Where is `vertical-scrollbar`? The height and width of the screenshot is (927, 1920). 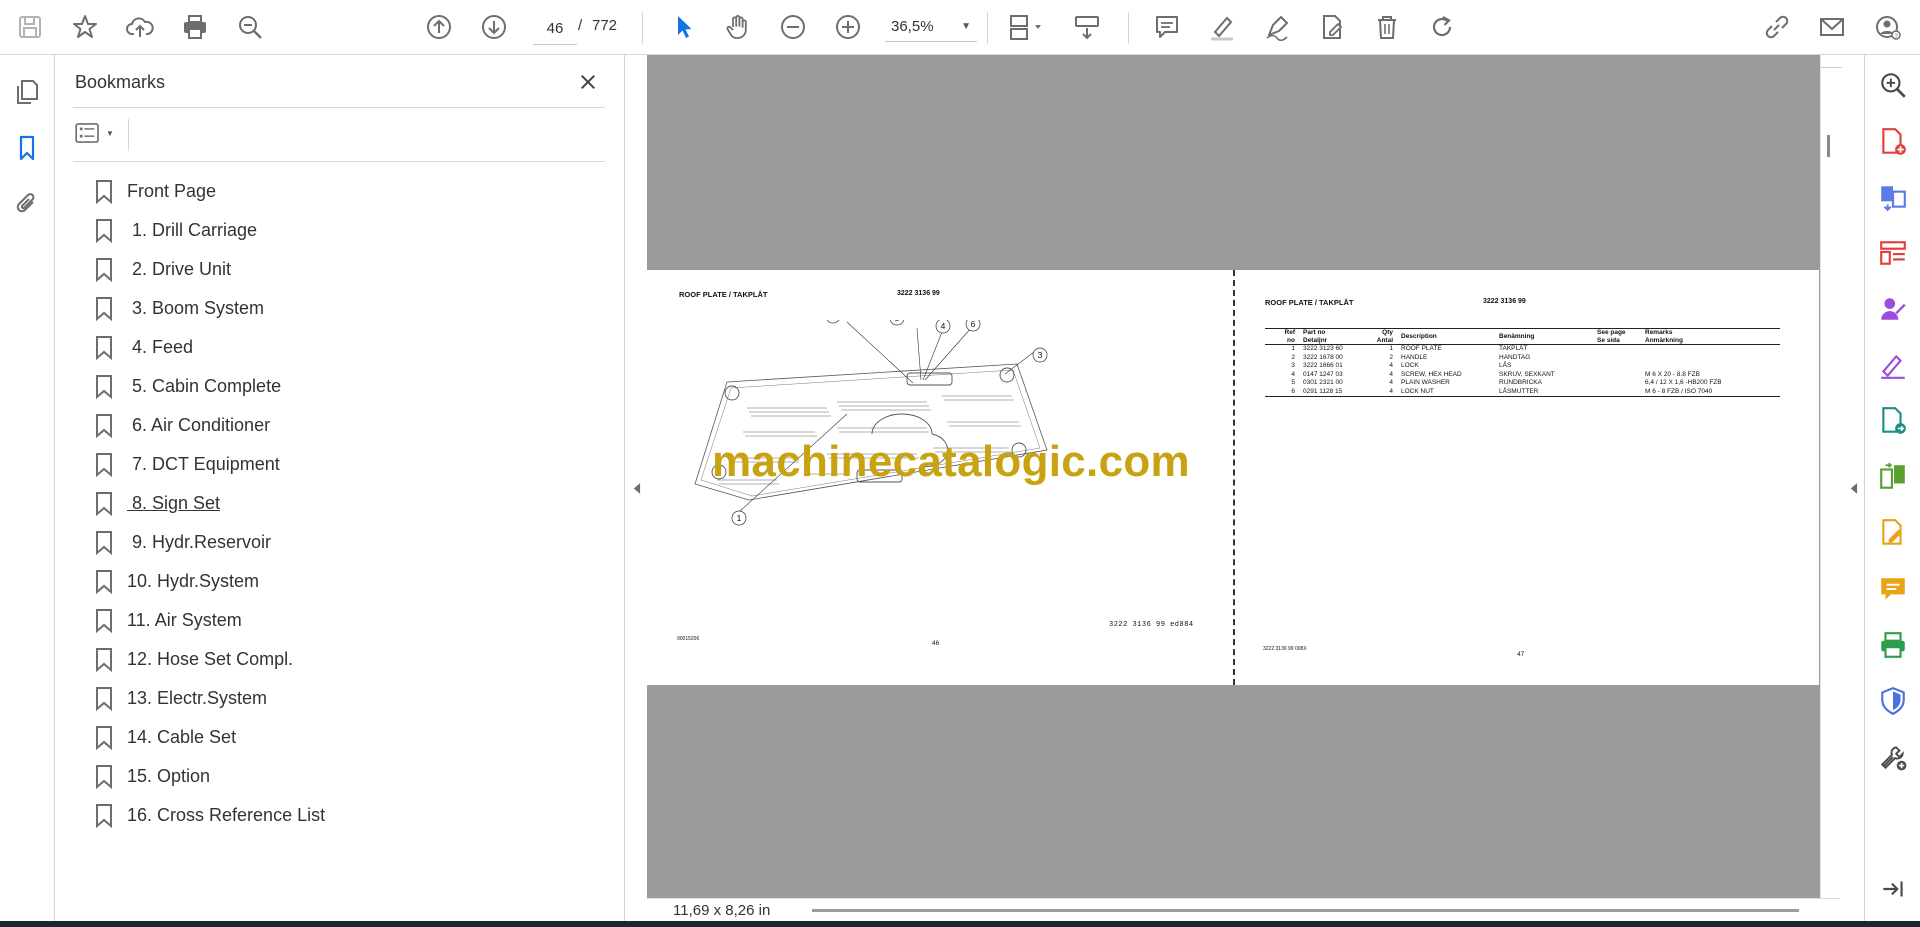
vertical-scrollbar is located at coordinates (1831, 476).